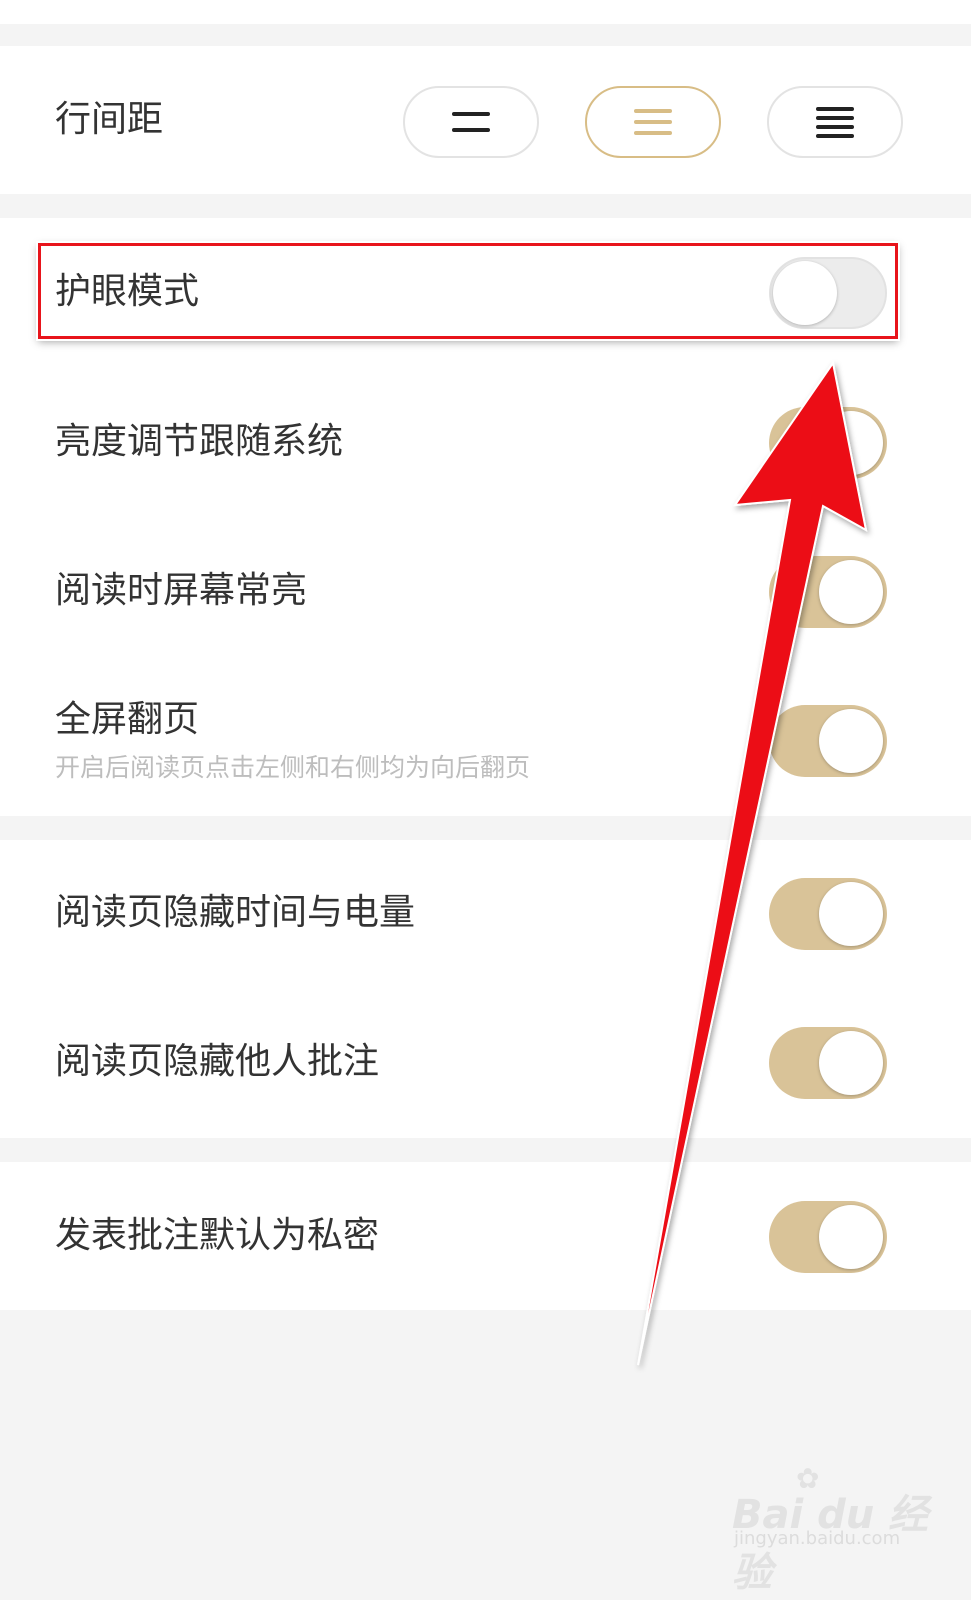 The width and height of the screenshot is (971, 1600). I want to click on notes-private-default-toggle, so click(828, 1237).